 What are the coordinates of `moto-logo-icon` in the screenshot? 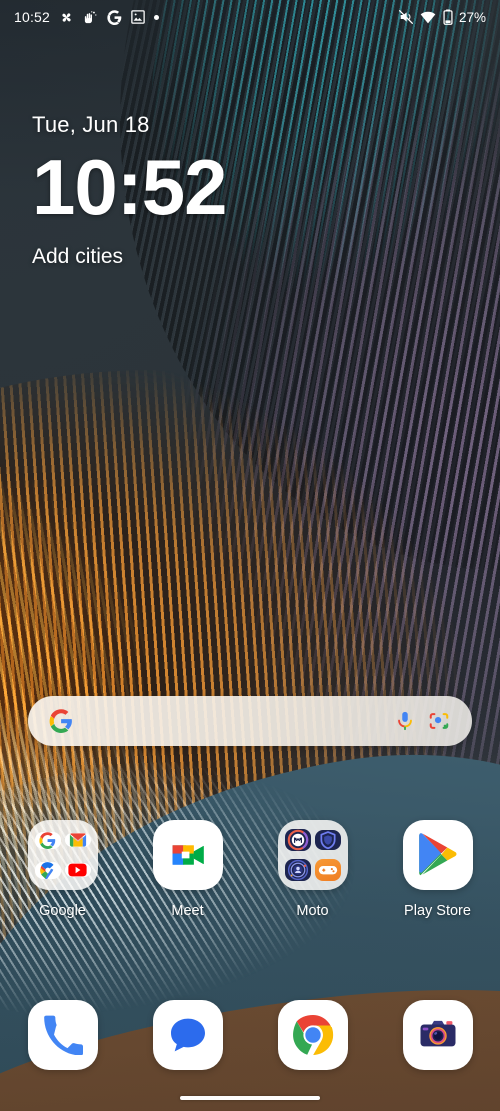 It's located at (297, 840).